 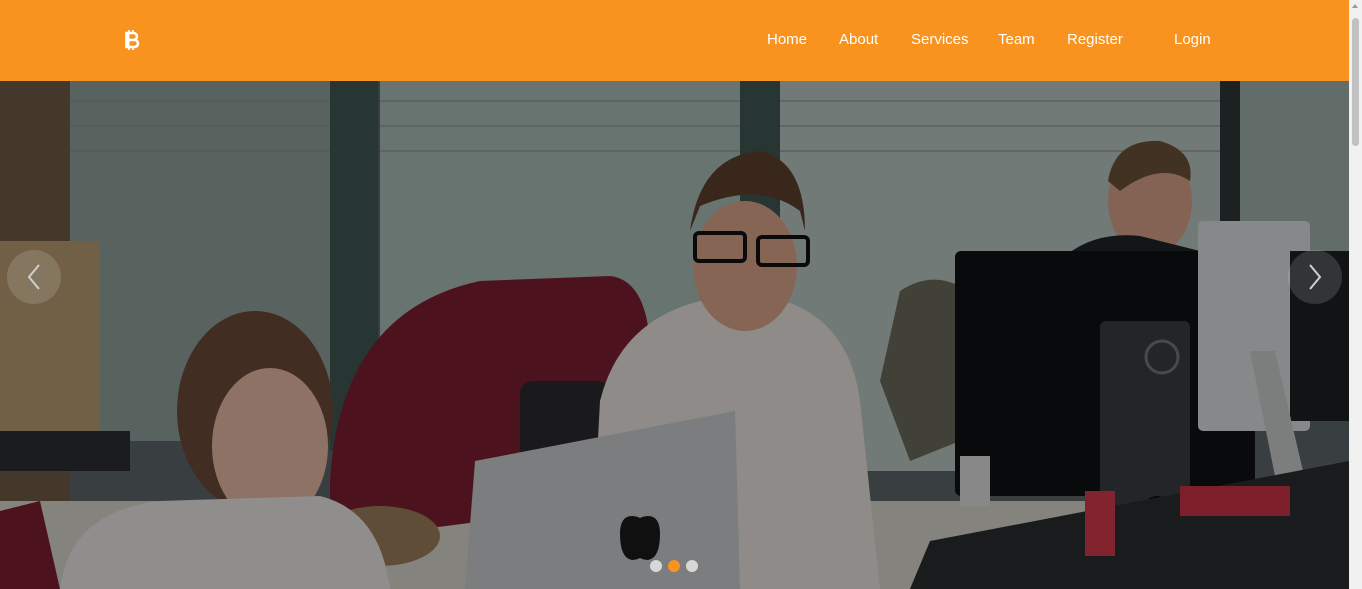 What do you see at coordinates (674, 40) in the screenshot?
I see `site-header: Home About Services Team Register Login` at bounding box center [674, 40].